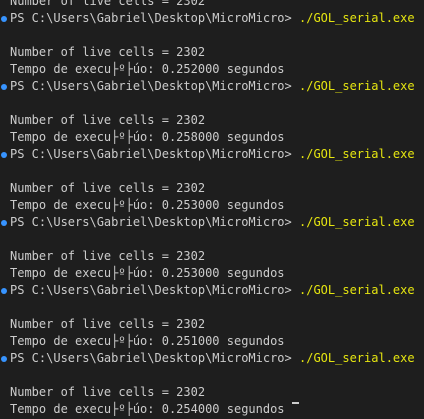 The height and width of the screenshot is (419, 424). What do you see at coordinates (295, 403) in the screenshot?
I see `text-cursor` at bounding box center [295, 403].